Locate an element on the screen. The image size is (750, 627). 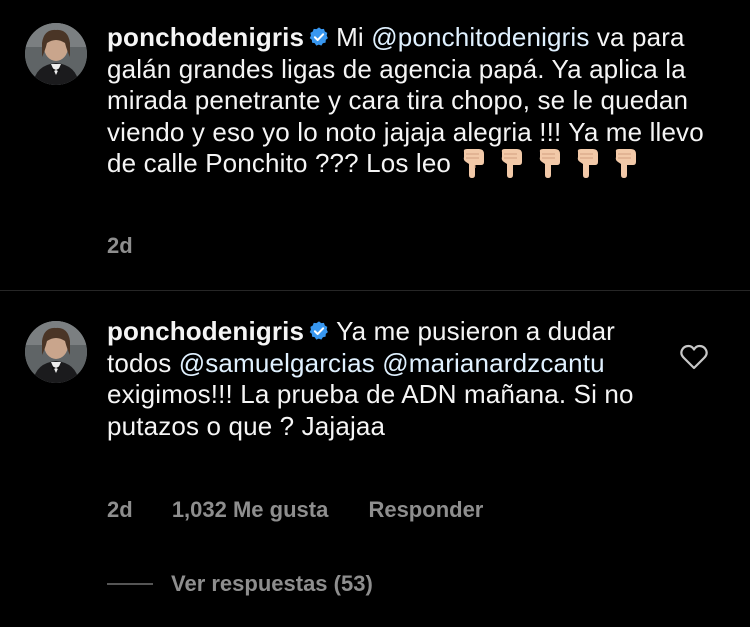
reply-button: Responder is located at coordinates (425, 510).